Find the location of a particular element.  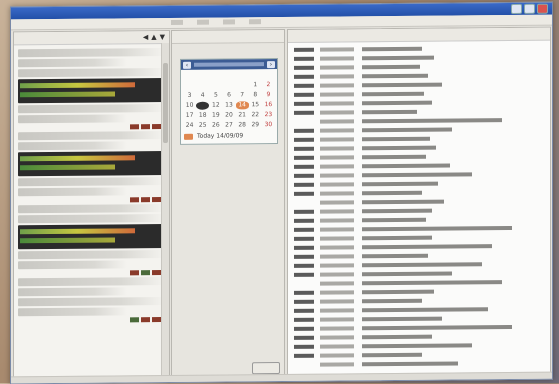

calendar-day: 21 is located at coordinates (242, 115).